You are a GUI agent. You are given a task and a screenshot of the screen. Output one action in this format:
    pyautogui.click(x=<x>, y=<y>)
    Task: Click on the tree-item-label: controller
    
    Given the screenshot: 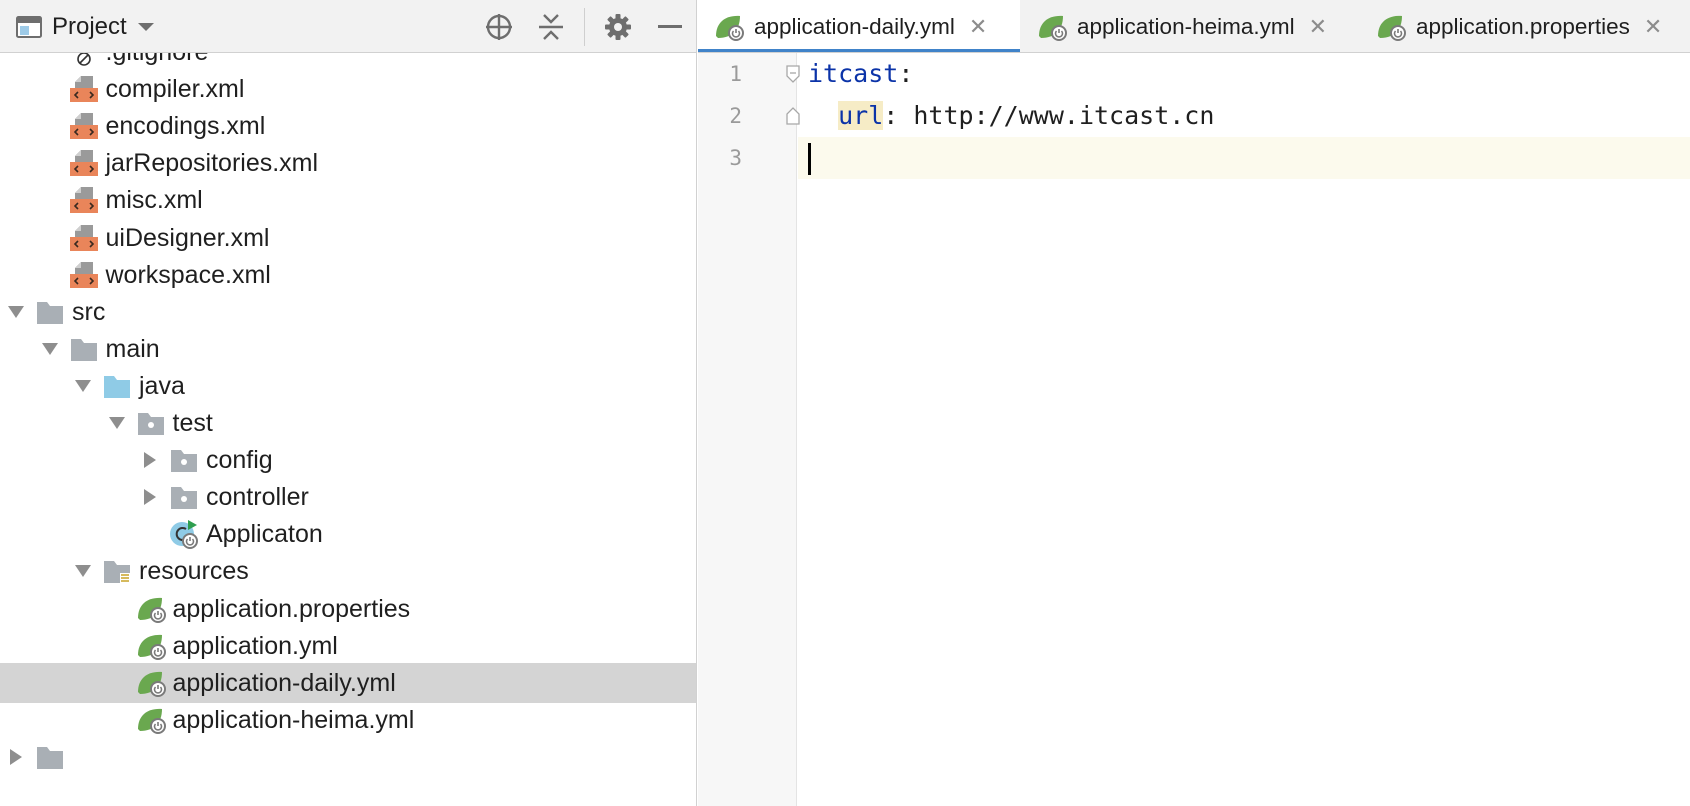 What is the action you would take?
    pyautogui.click(x=257, y=497)
    